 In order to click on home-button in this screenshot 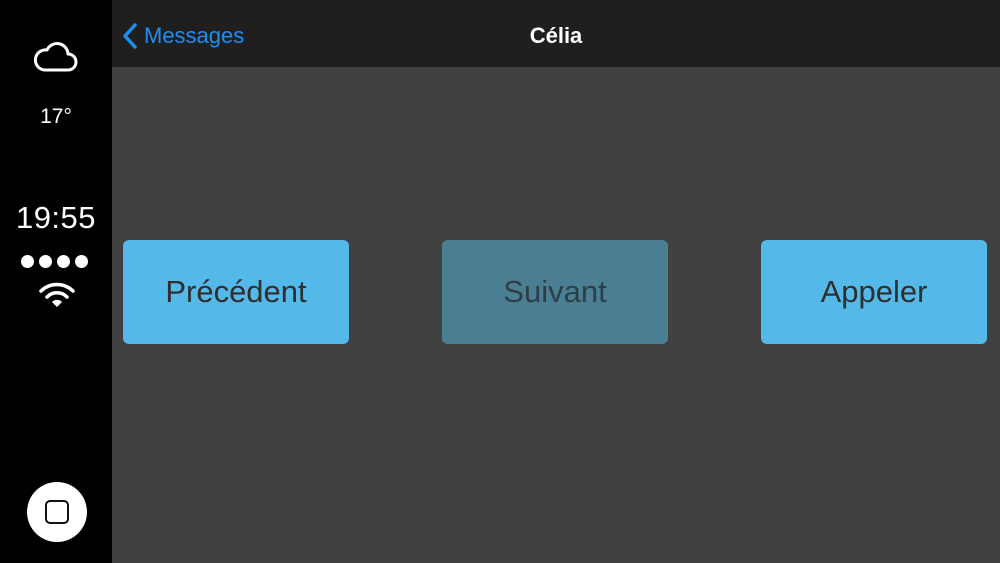, I will do `click(57, 512)`.